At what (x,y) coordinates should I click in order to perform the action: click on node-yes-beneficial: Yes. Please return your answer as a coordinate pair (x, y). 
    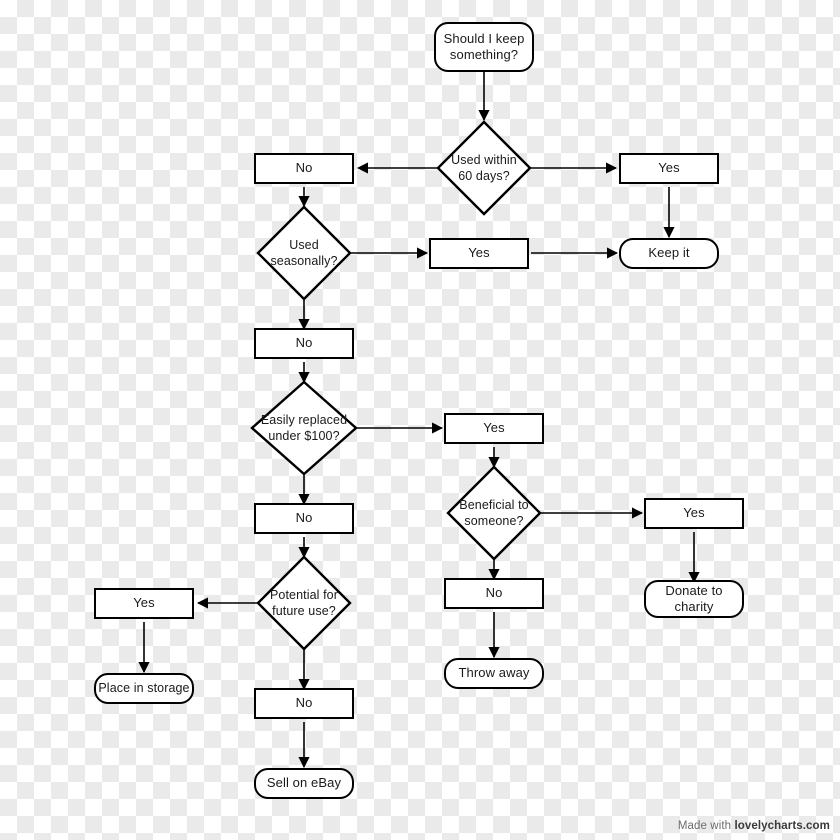
    Looking at the image, I should click on (694, 513).